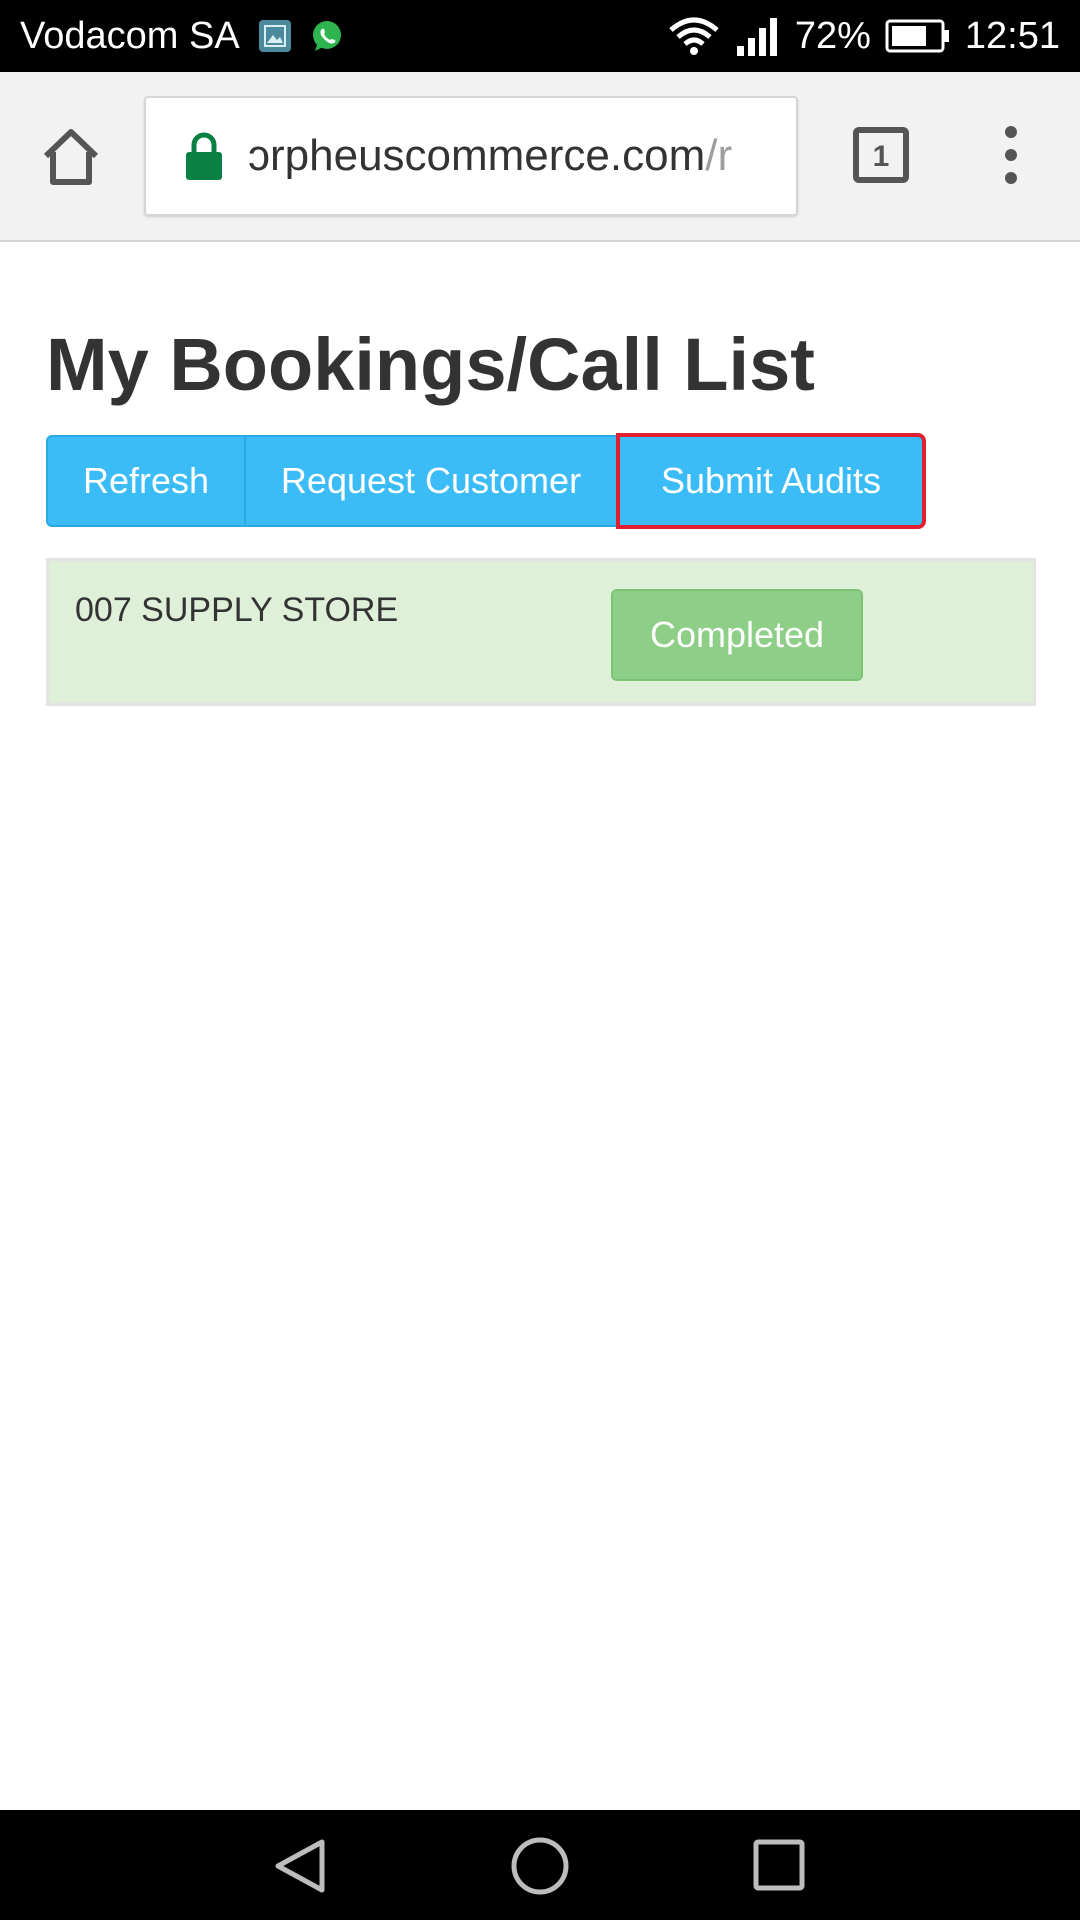  What do you see at coordinates (541, 632) in the screenshot?
I see `booking-row: 007 SUPPLY STORE Completed` at bounding box center [541, 632].